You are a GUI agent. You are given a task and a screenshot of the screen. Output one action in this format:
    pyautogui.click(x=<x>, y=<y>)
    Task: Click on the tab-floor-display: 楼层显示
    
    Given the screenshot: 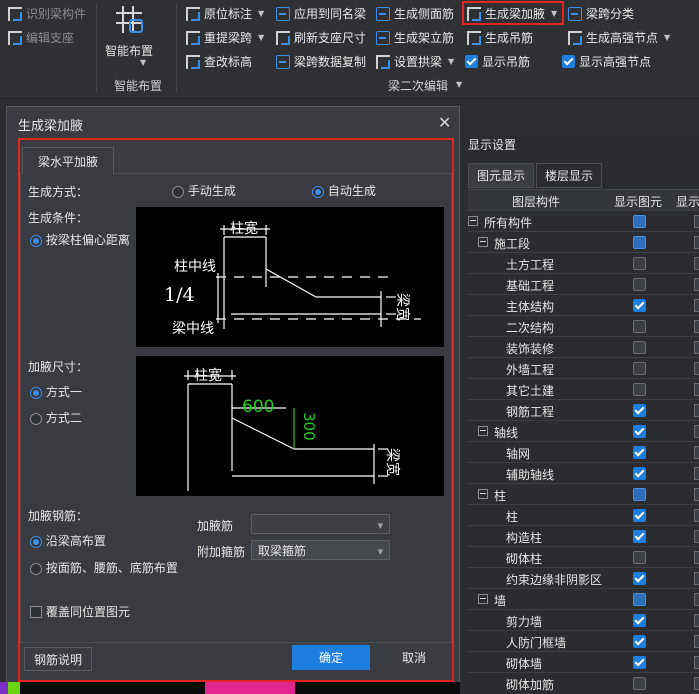 What is the action you would take?
    pyautogui.click(x=569, y=175)
    